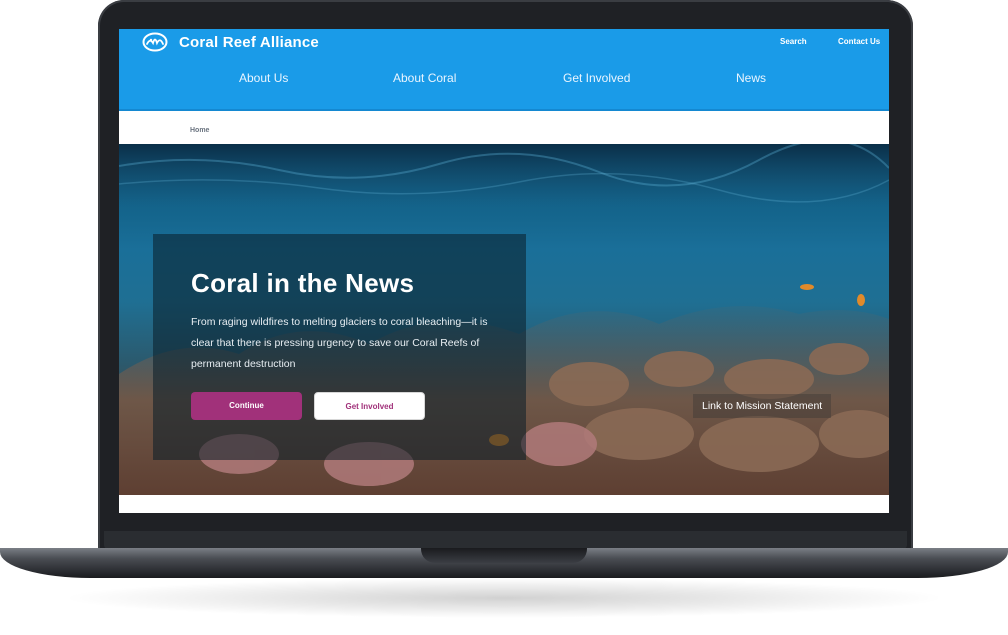  Describe the element at coordinates (504, 555) in the screenshot. I see `laptop-notch` at that location.